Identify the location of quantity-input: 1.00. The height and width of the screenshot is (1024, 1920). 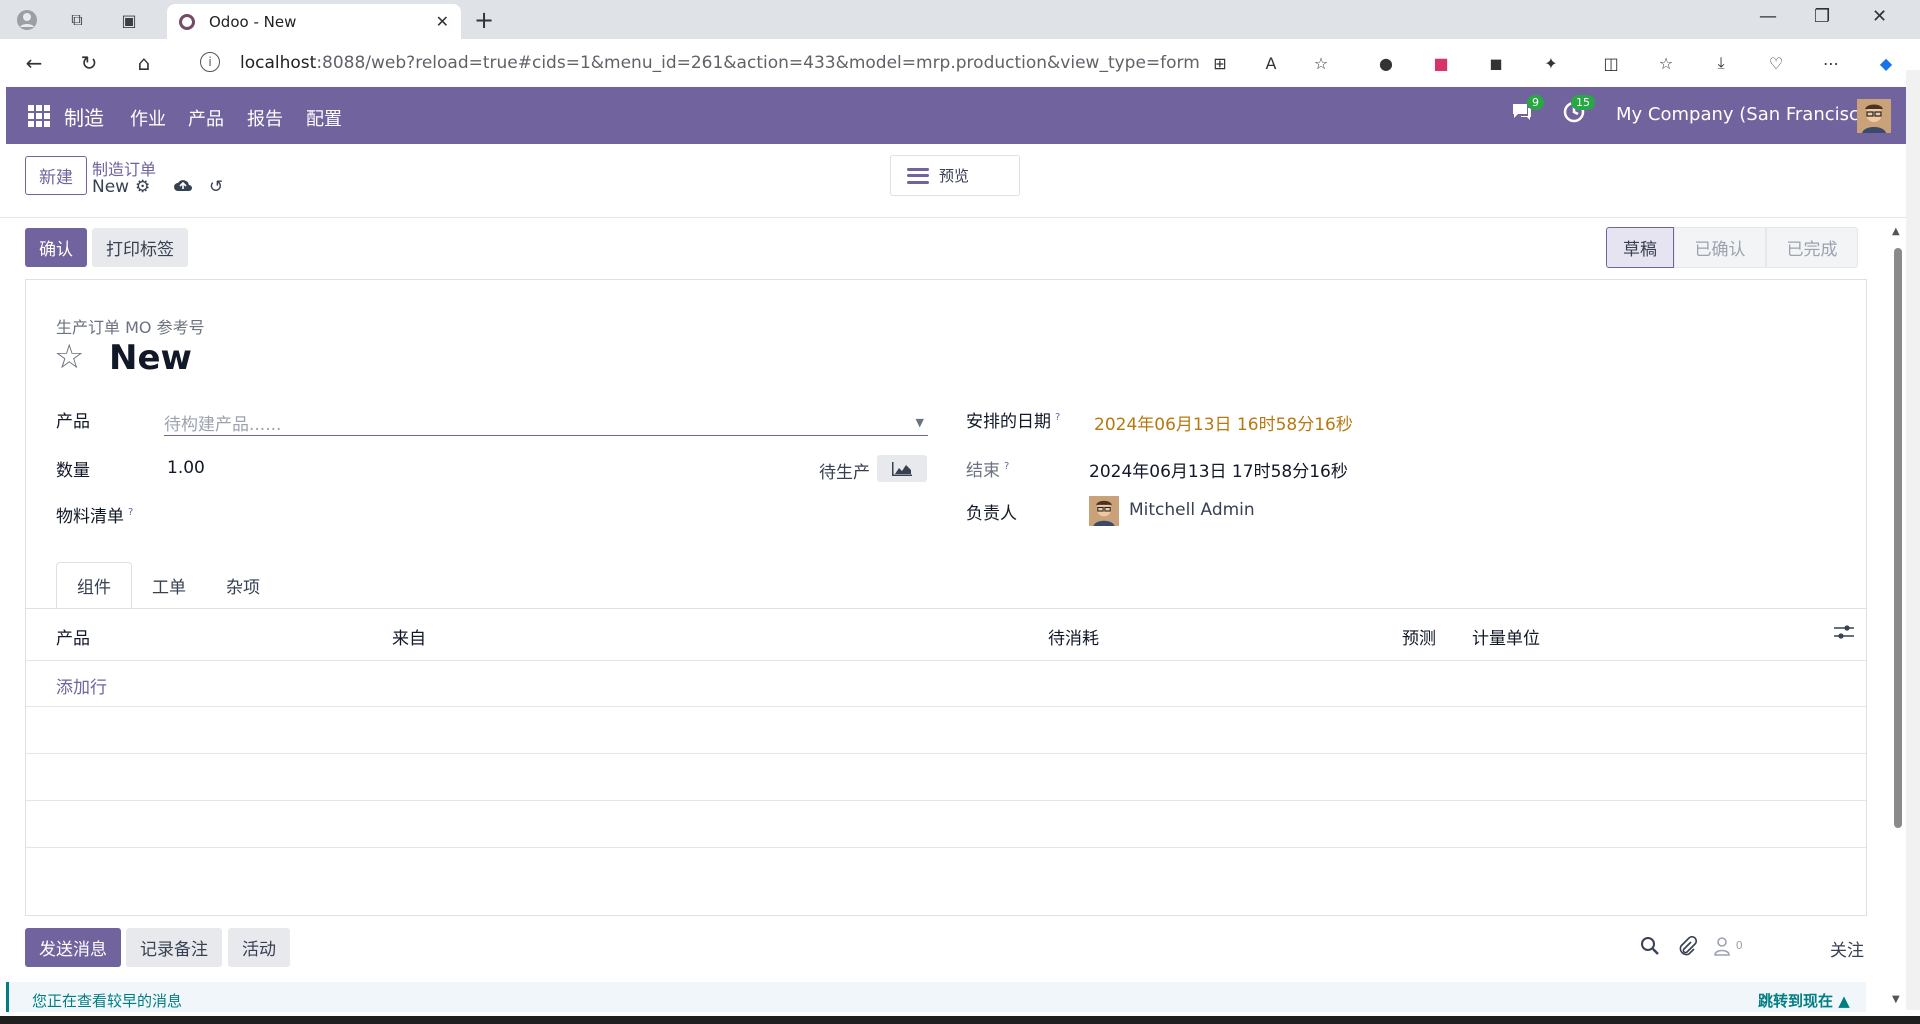
(186, 468).